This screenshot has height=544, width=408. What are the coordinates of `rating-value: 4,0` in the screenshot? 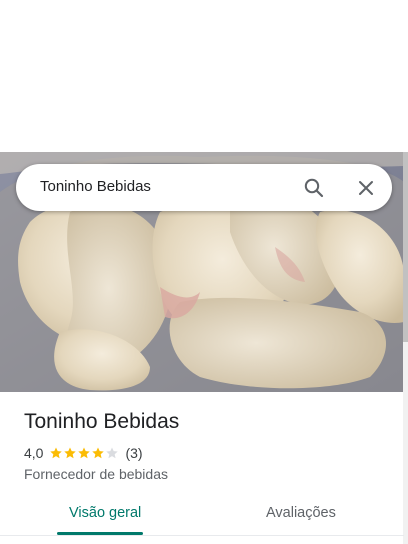 It's located at (34, 453).